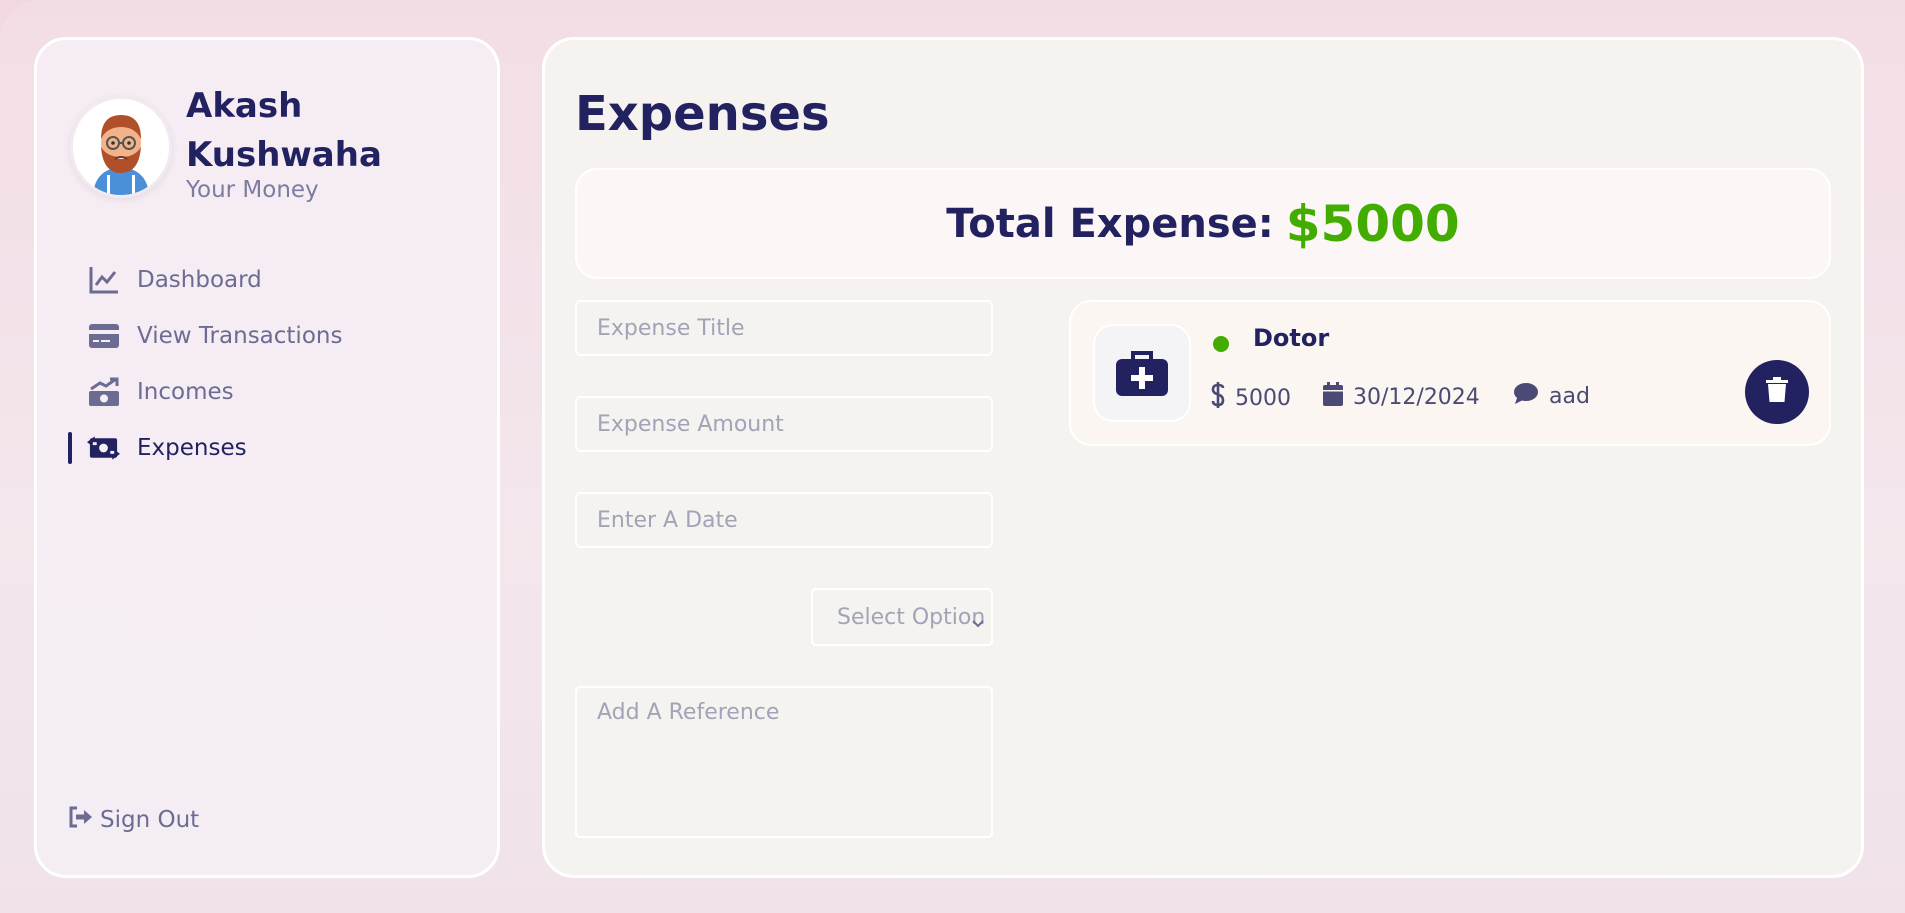 The height and width of the screenshot is (913, 1905). Describe the element at coordinates (1531, 396) in the screenshot. I see `comment-icon` at that location.